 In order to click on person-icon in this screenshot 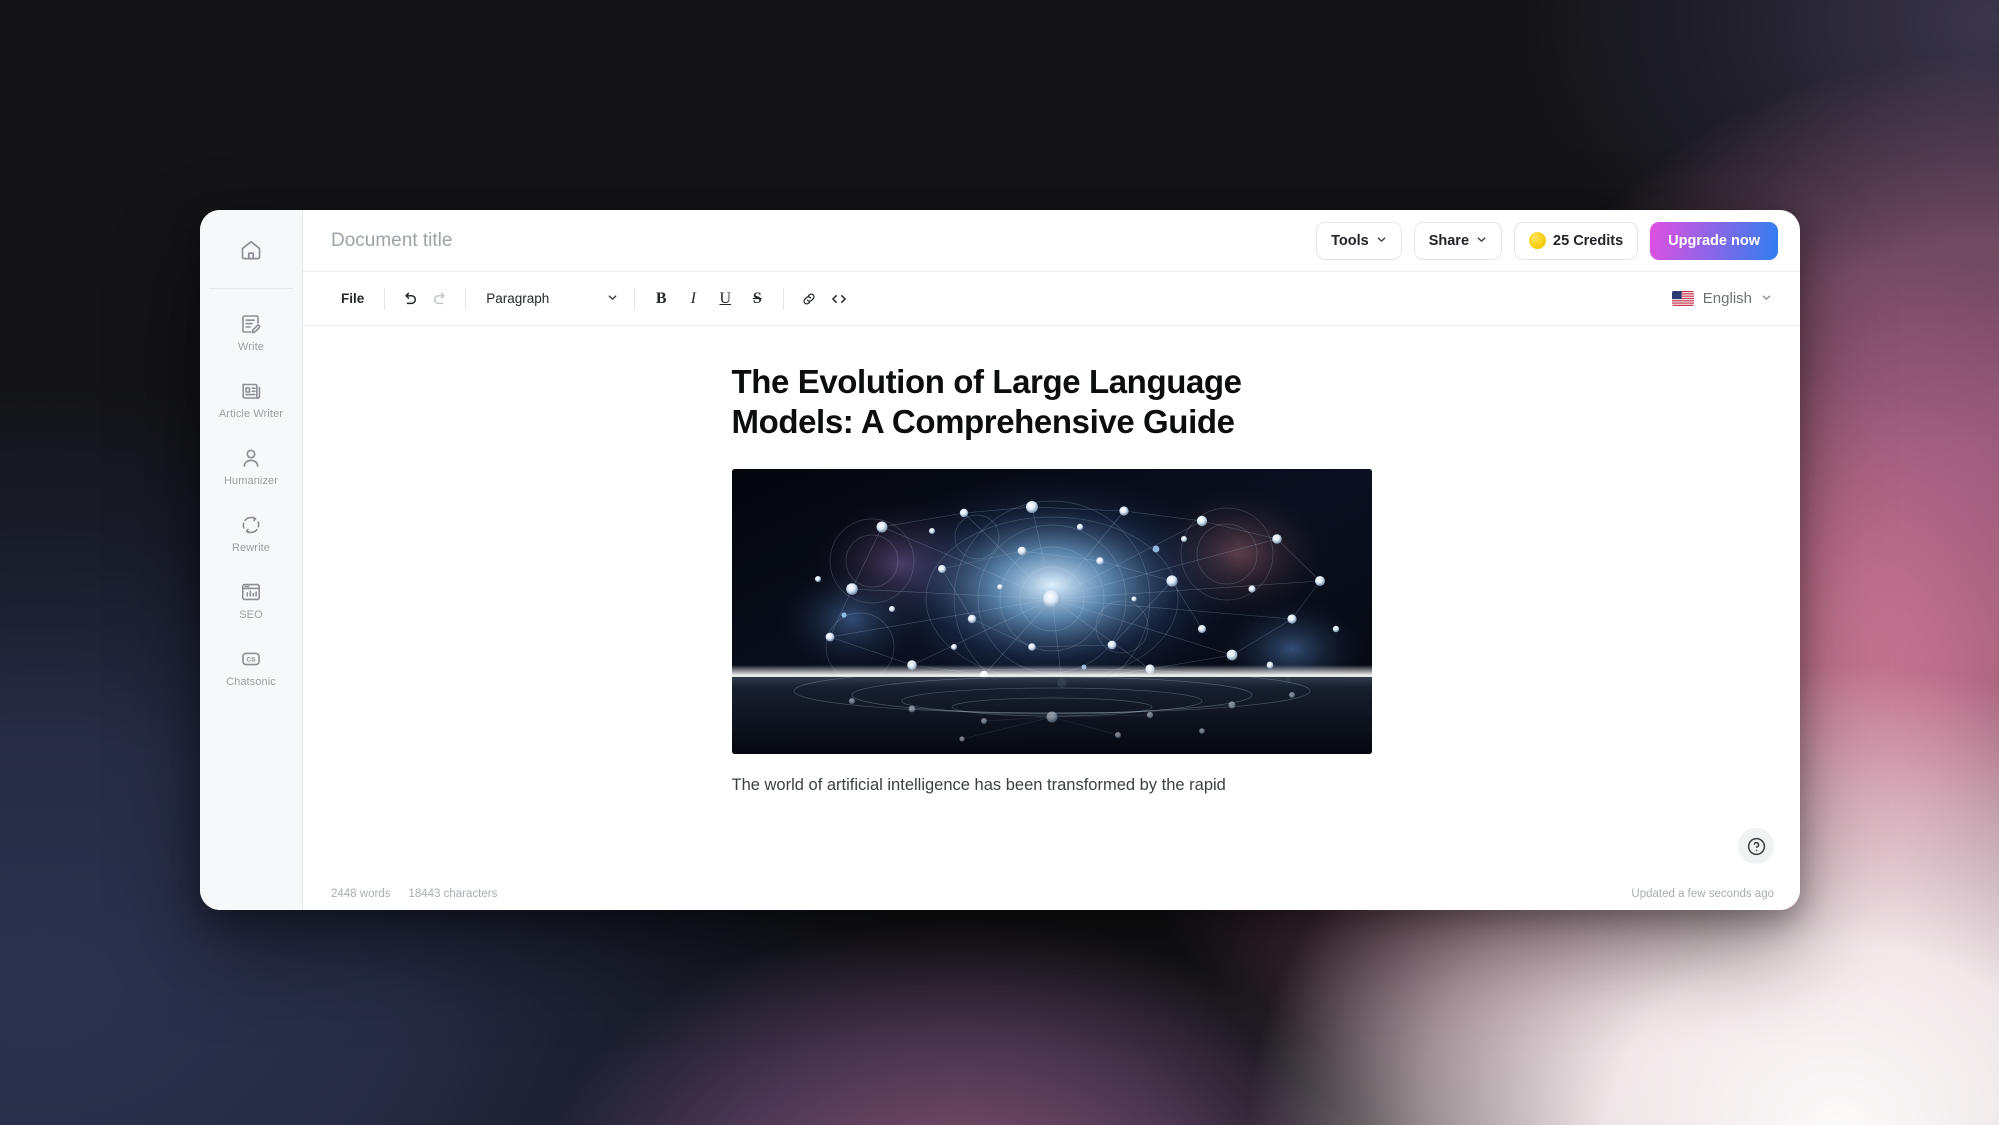, I will do `click(251, 458)`.